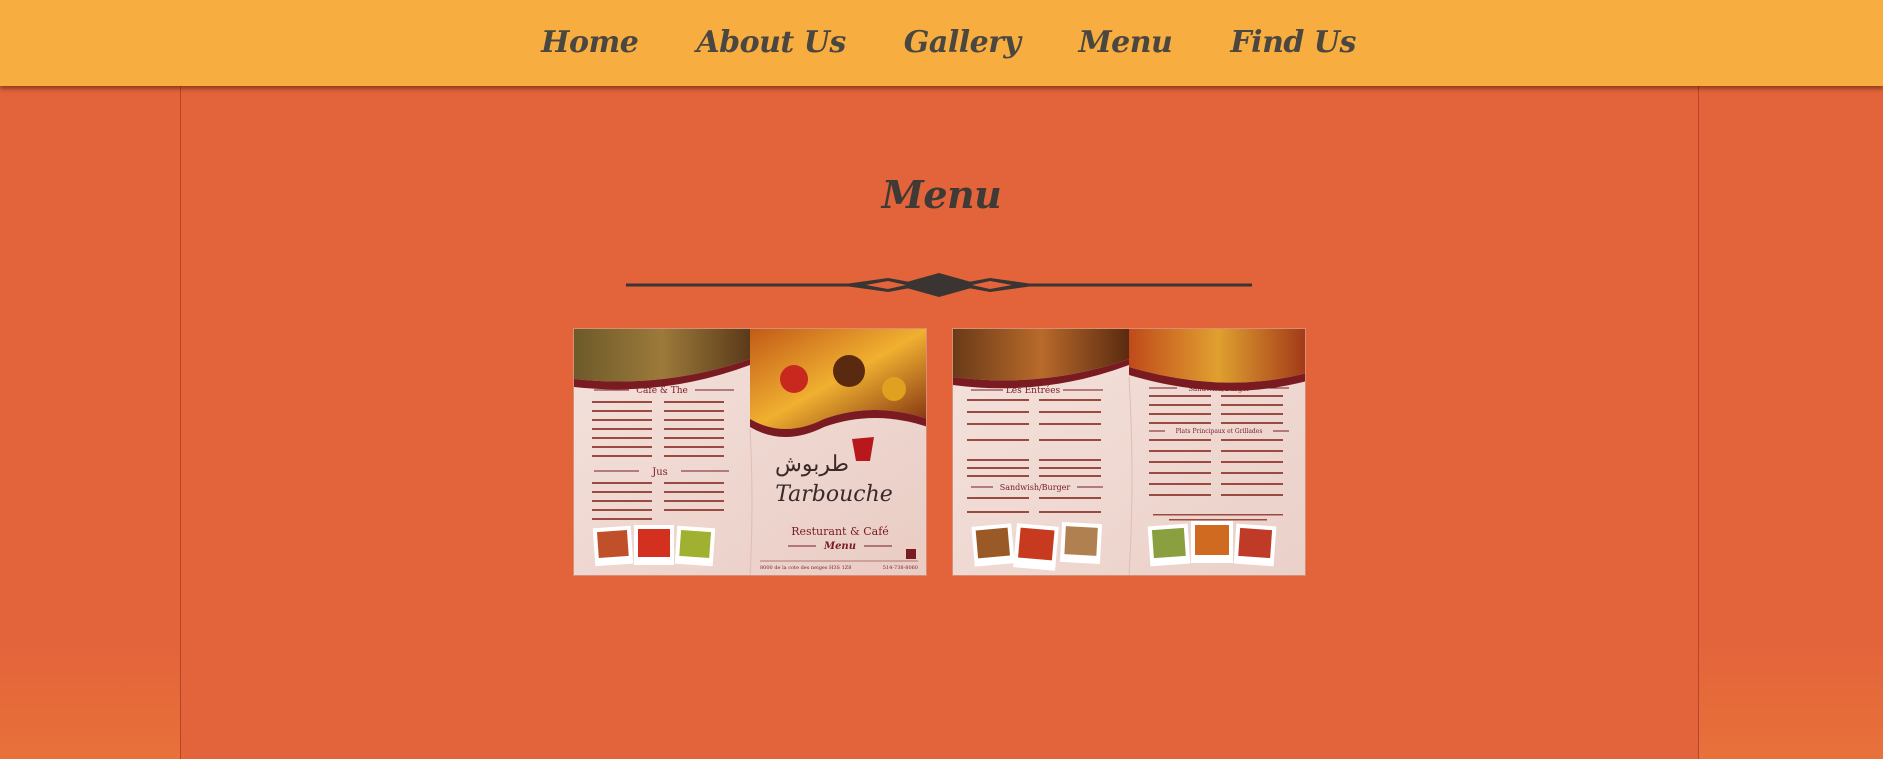 The width and height of the screenshot is (1883, 759). I want to click on menu-inside-section-4: Plats Principaux et Grillades, so click(1219, 431).